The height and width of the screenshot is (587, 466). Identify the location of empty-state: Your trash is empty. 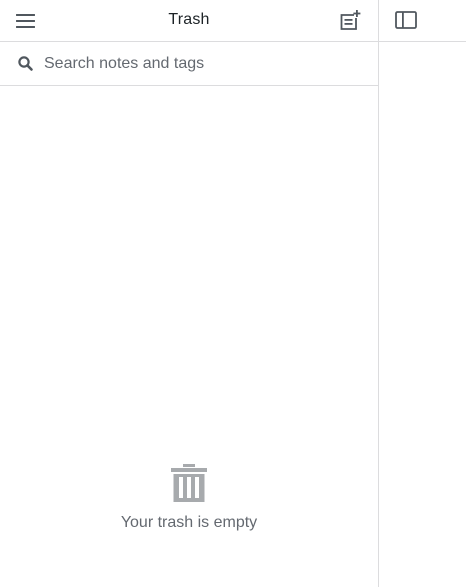
(189, 497).